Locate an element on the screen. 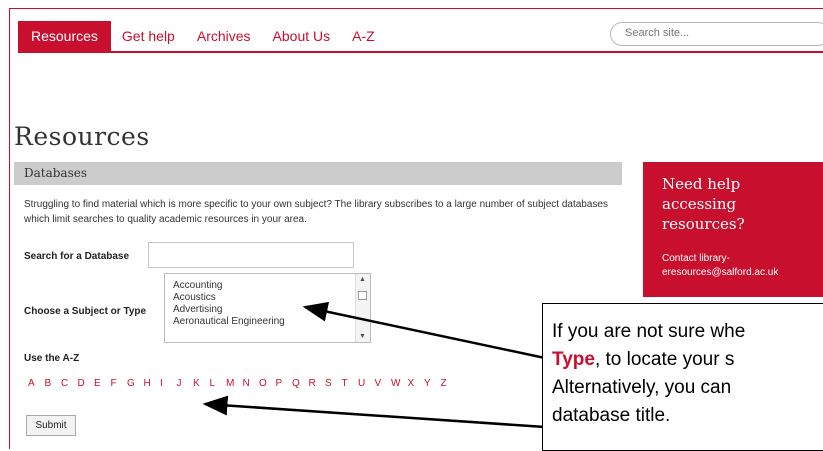 The height and width of the screenshot is (451, 823). arrow-to-subject-list is located at coordinates (424, 330).